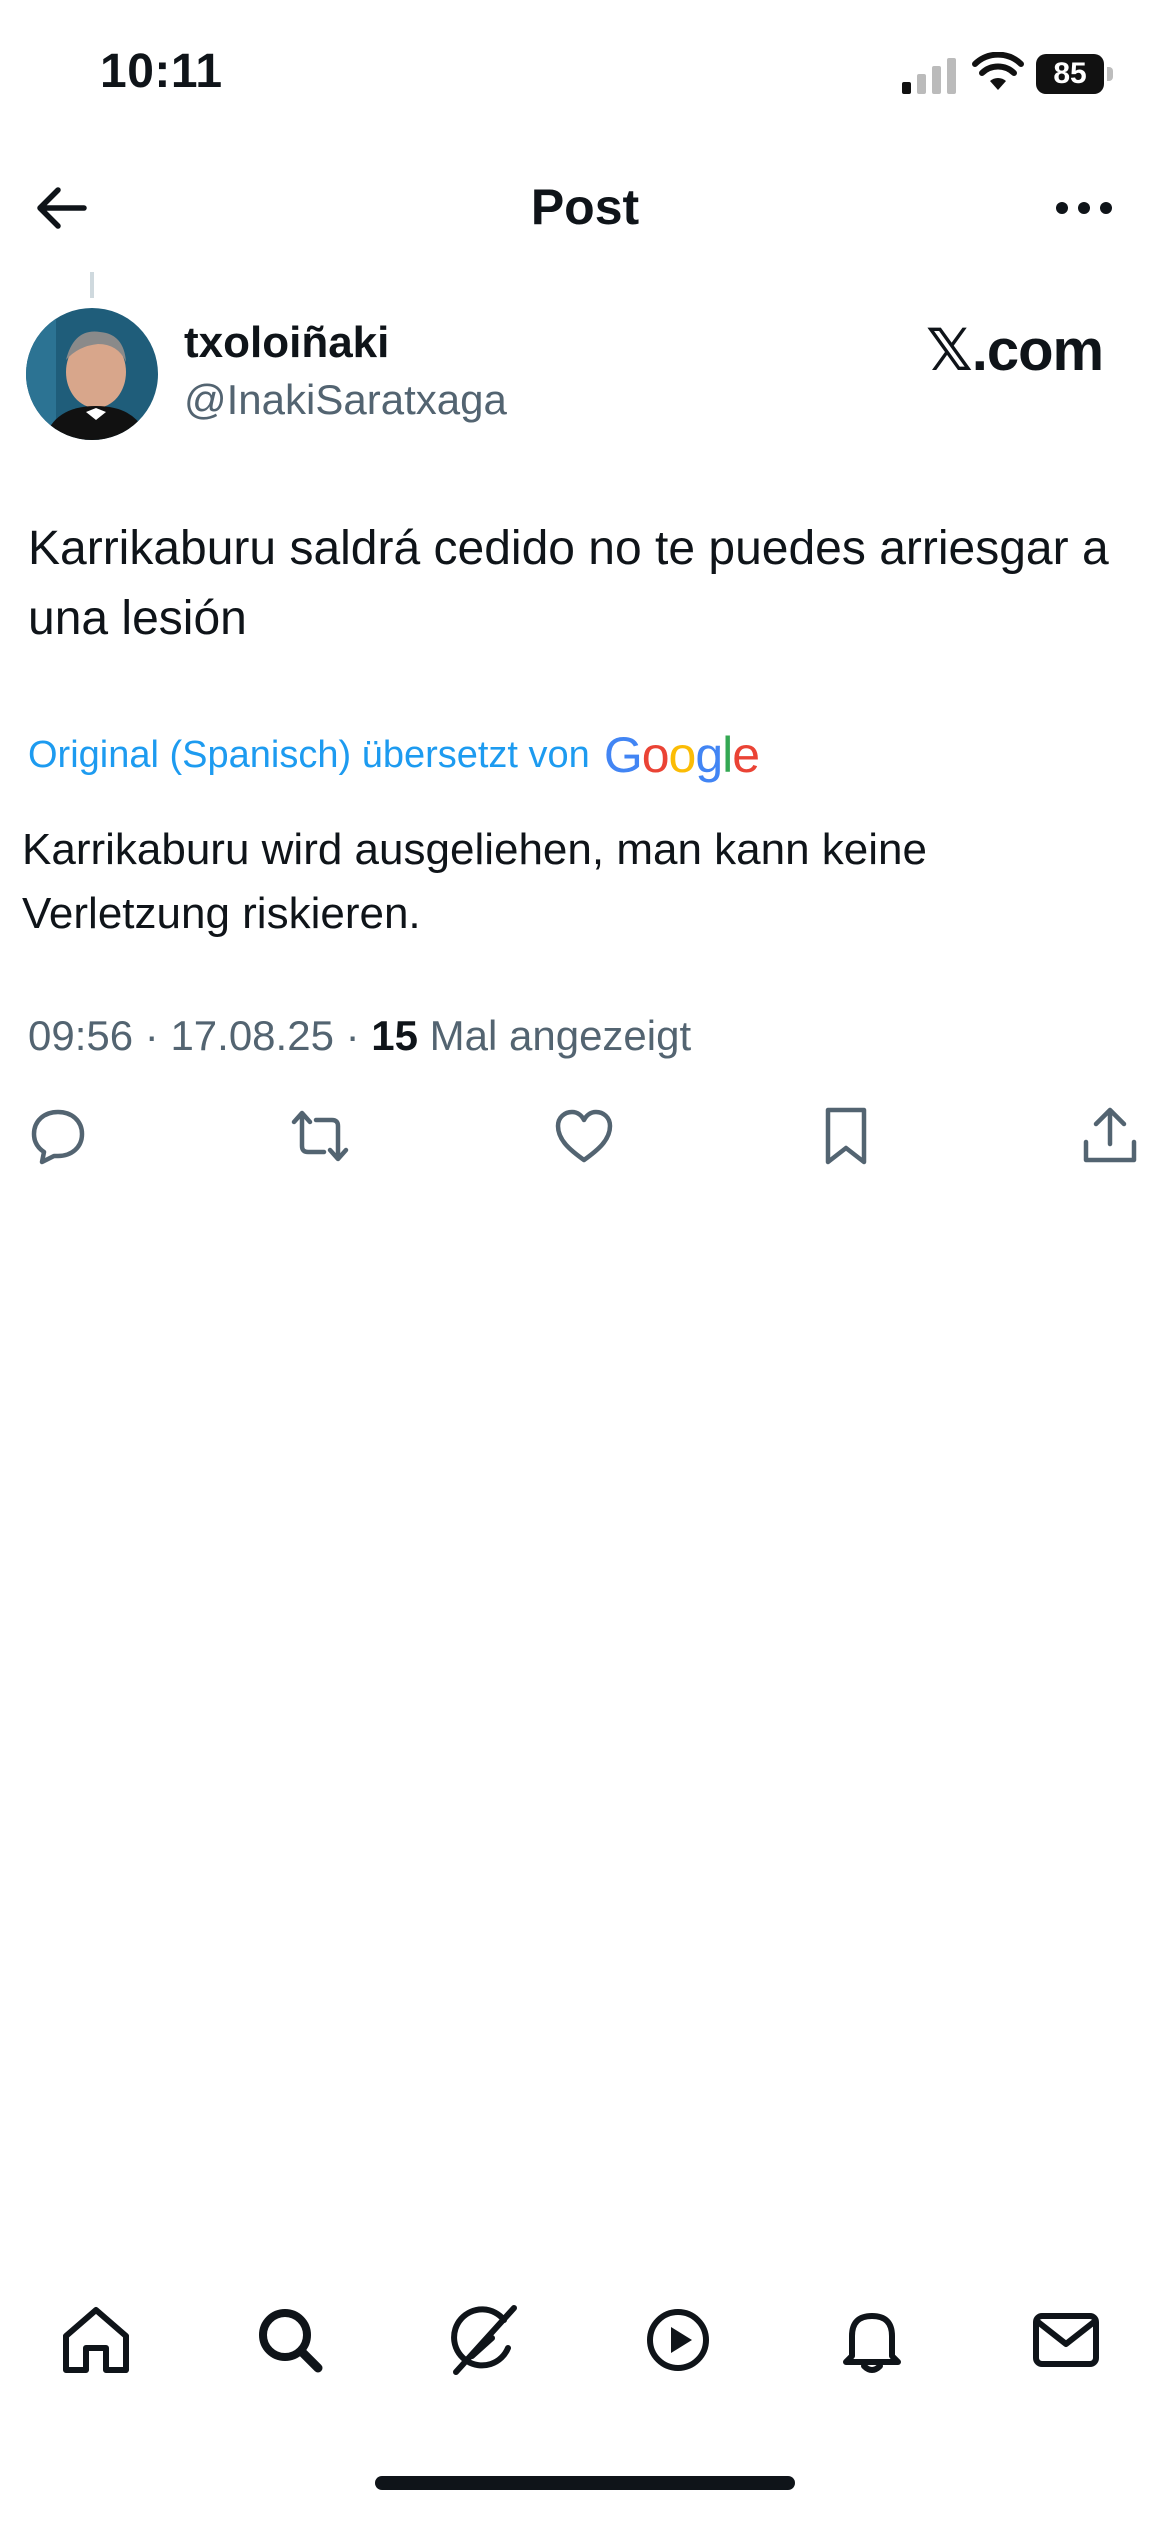 This screenshot has width=1170, height=2532. I want to click on repost-button, so click(320, 1136).